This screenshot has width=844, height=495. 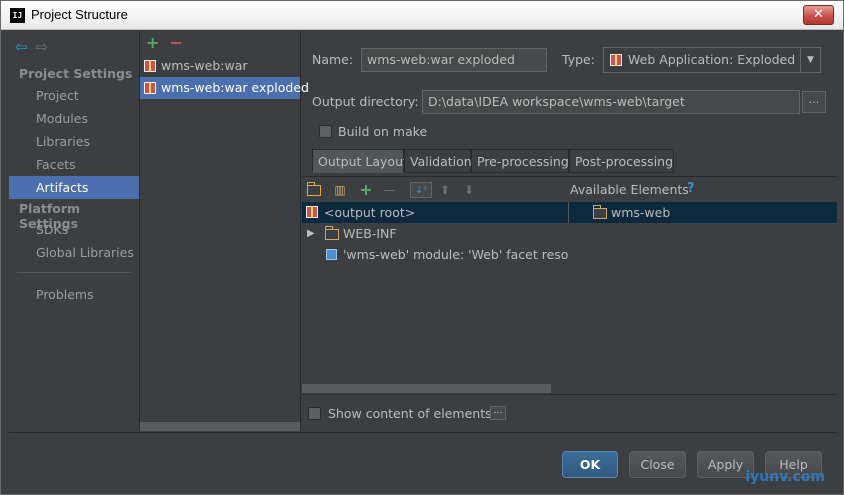 What do you see at coordinates (383, 131) in the screenshot?
I see `build-on-make-label: Build on make` at bounding box center [383, 131].